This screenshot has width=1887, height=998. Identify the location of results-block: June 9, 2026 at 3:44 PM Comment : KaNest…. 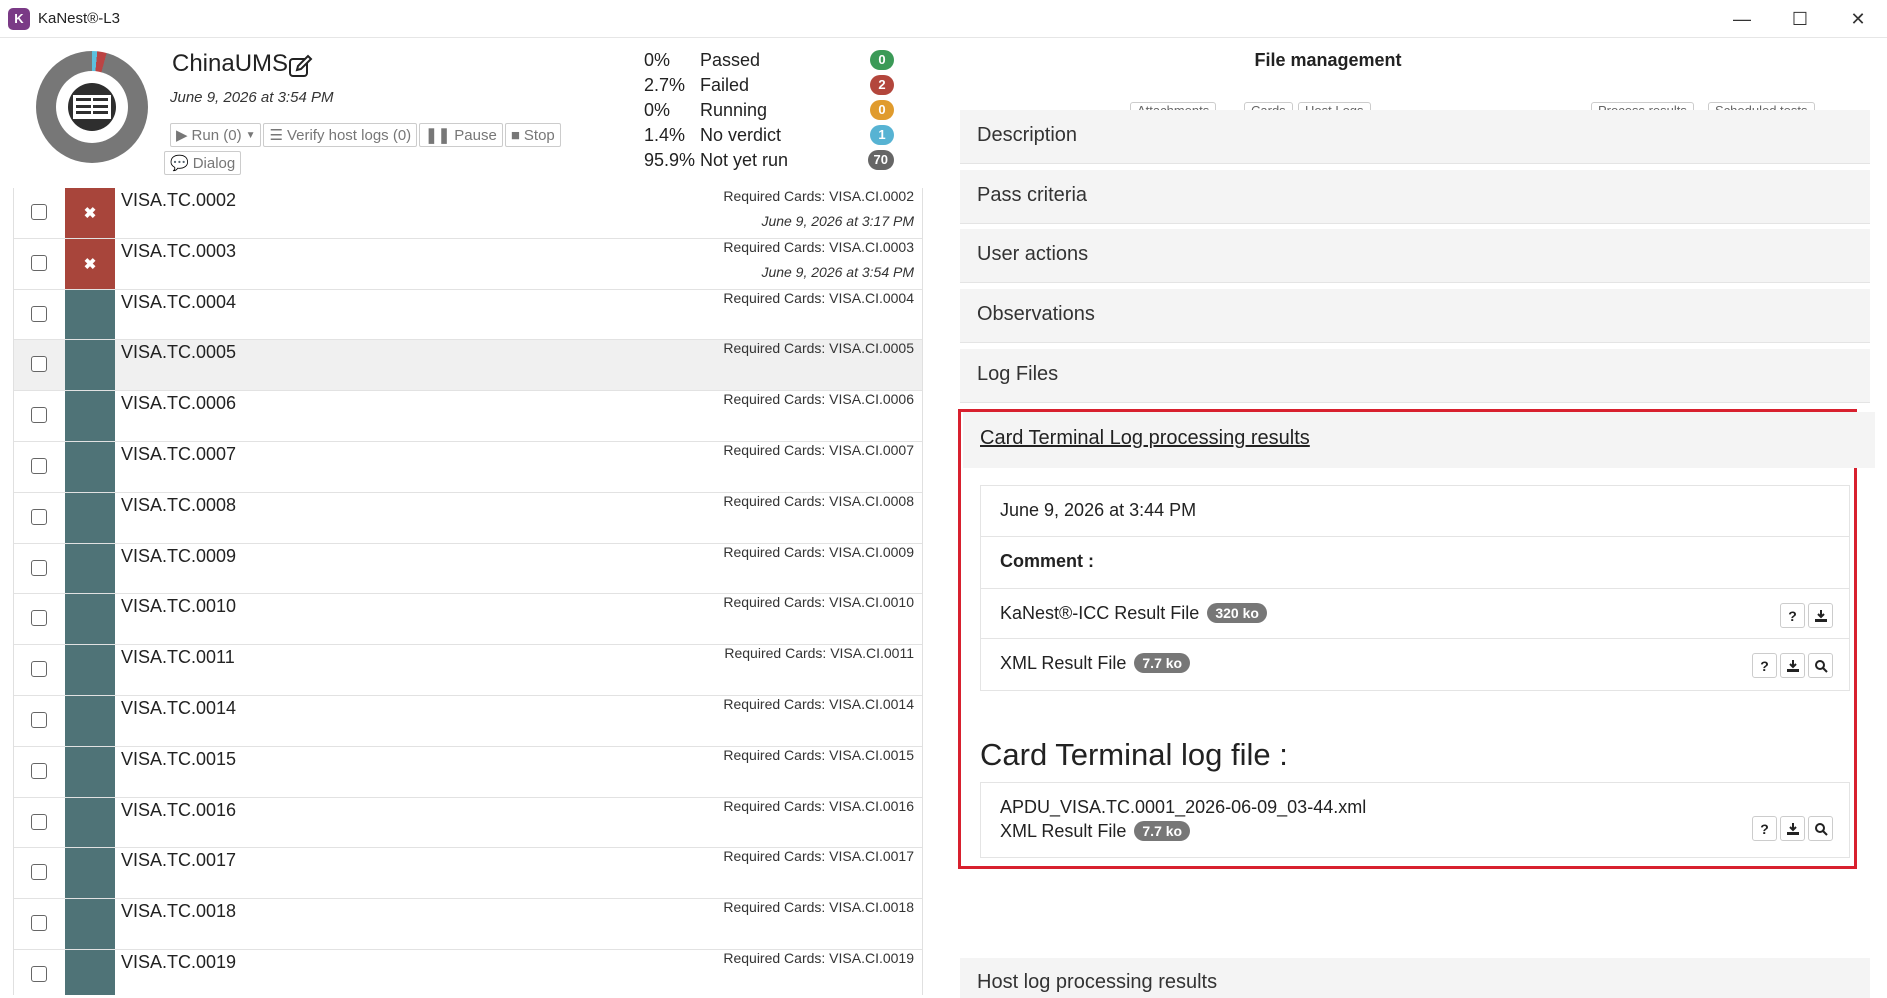
(1415, 588).